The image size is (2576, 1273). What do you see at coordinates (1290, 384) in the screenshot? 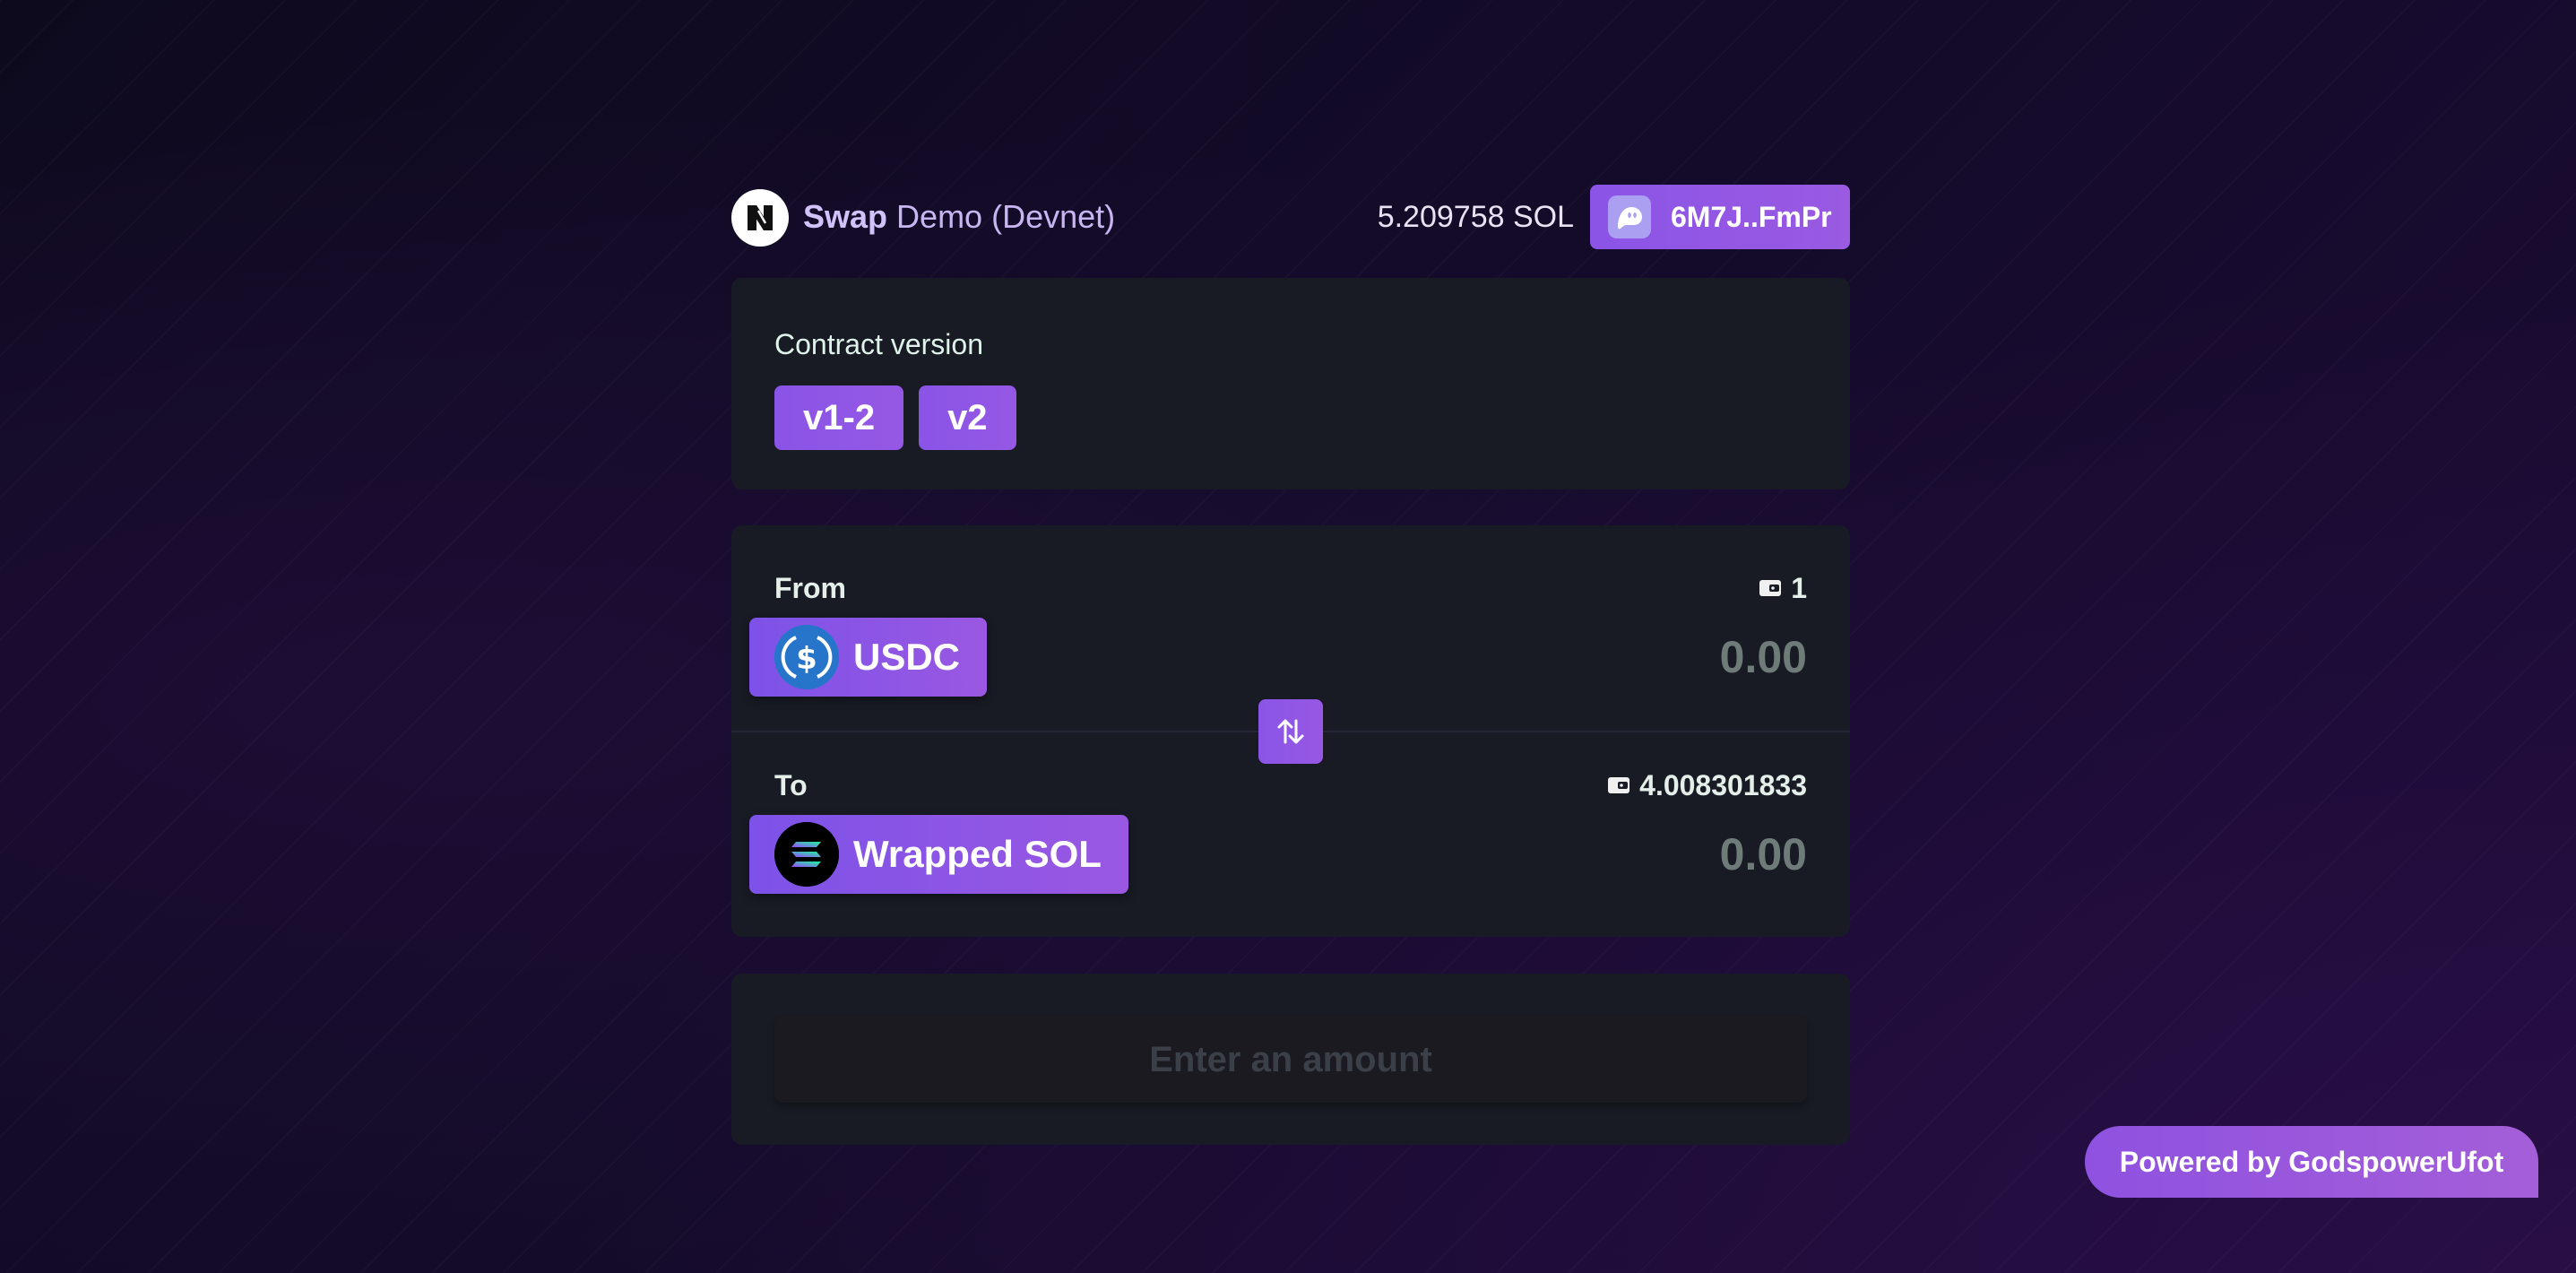
I see `contract-version-card: Contract version v1-2 v2` at bounding box center [1290, 384].